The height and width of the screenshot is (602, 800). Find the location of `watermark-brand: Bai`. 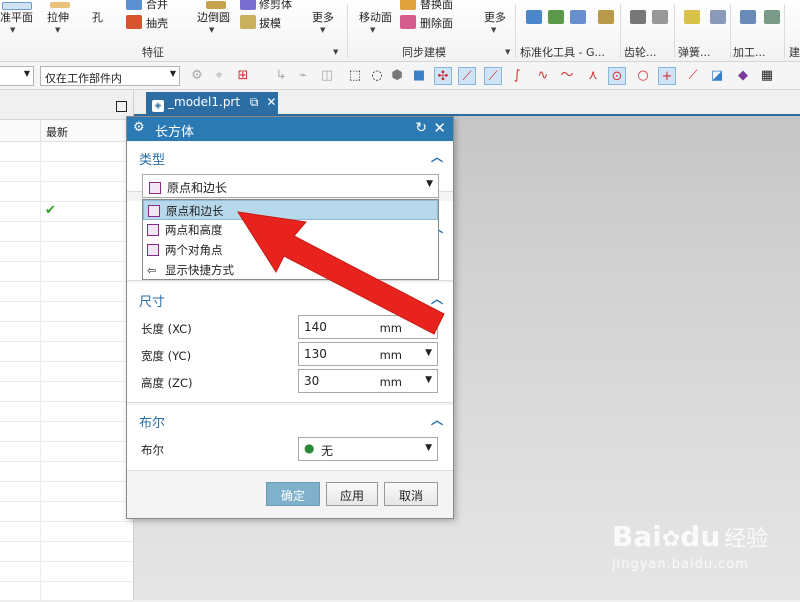

watermark-brand: Bai is located at coordinates (637, 536).